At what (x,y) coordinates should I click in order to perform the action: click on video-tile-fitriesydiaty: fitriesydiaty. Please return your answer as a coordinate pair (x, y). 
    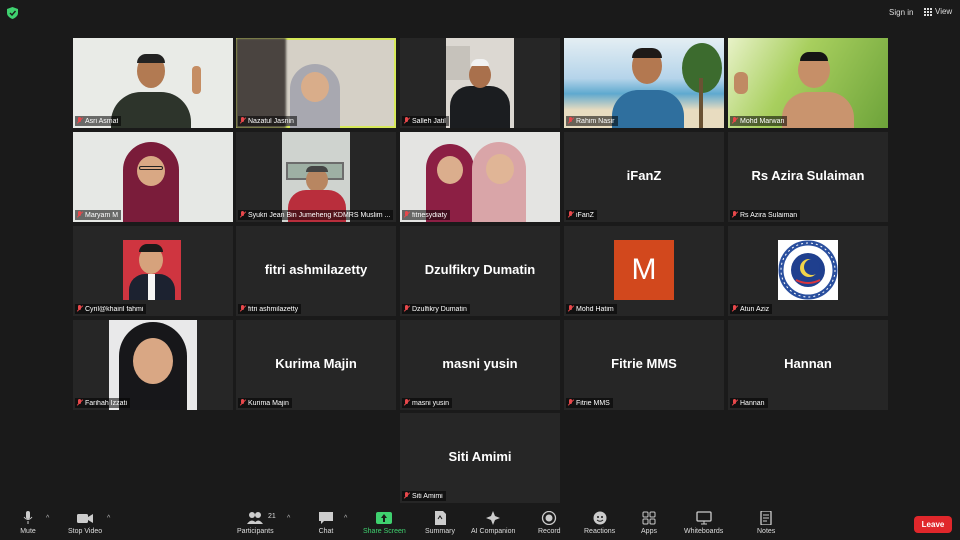
    Looking at the image, I should click on (480, 177).